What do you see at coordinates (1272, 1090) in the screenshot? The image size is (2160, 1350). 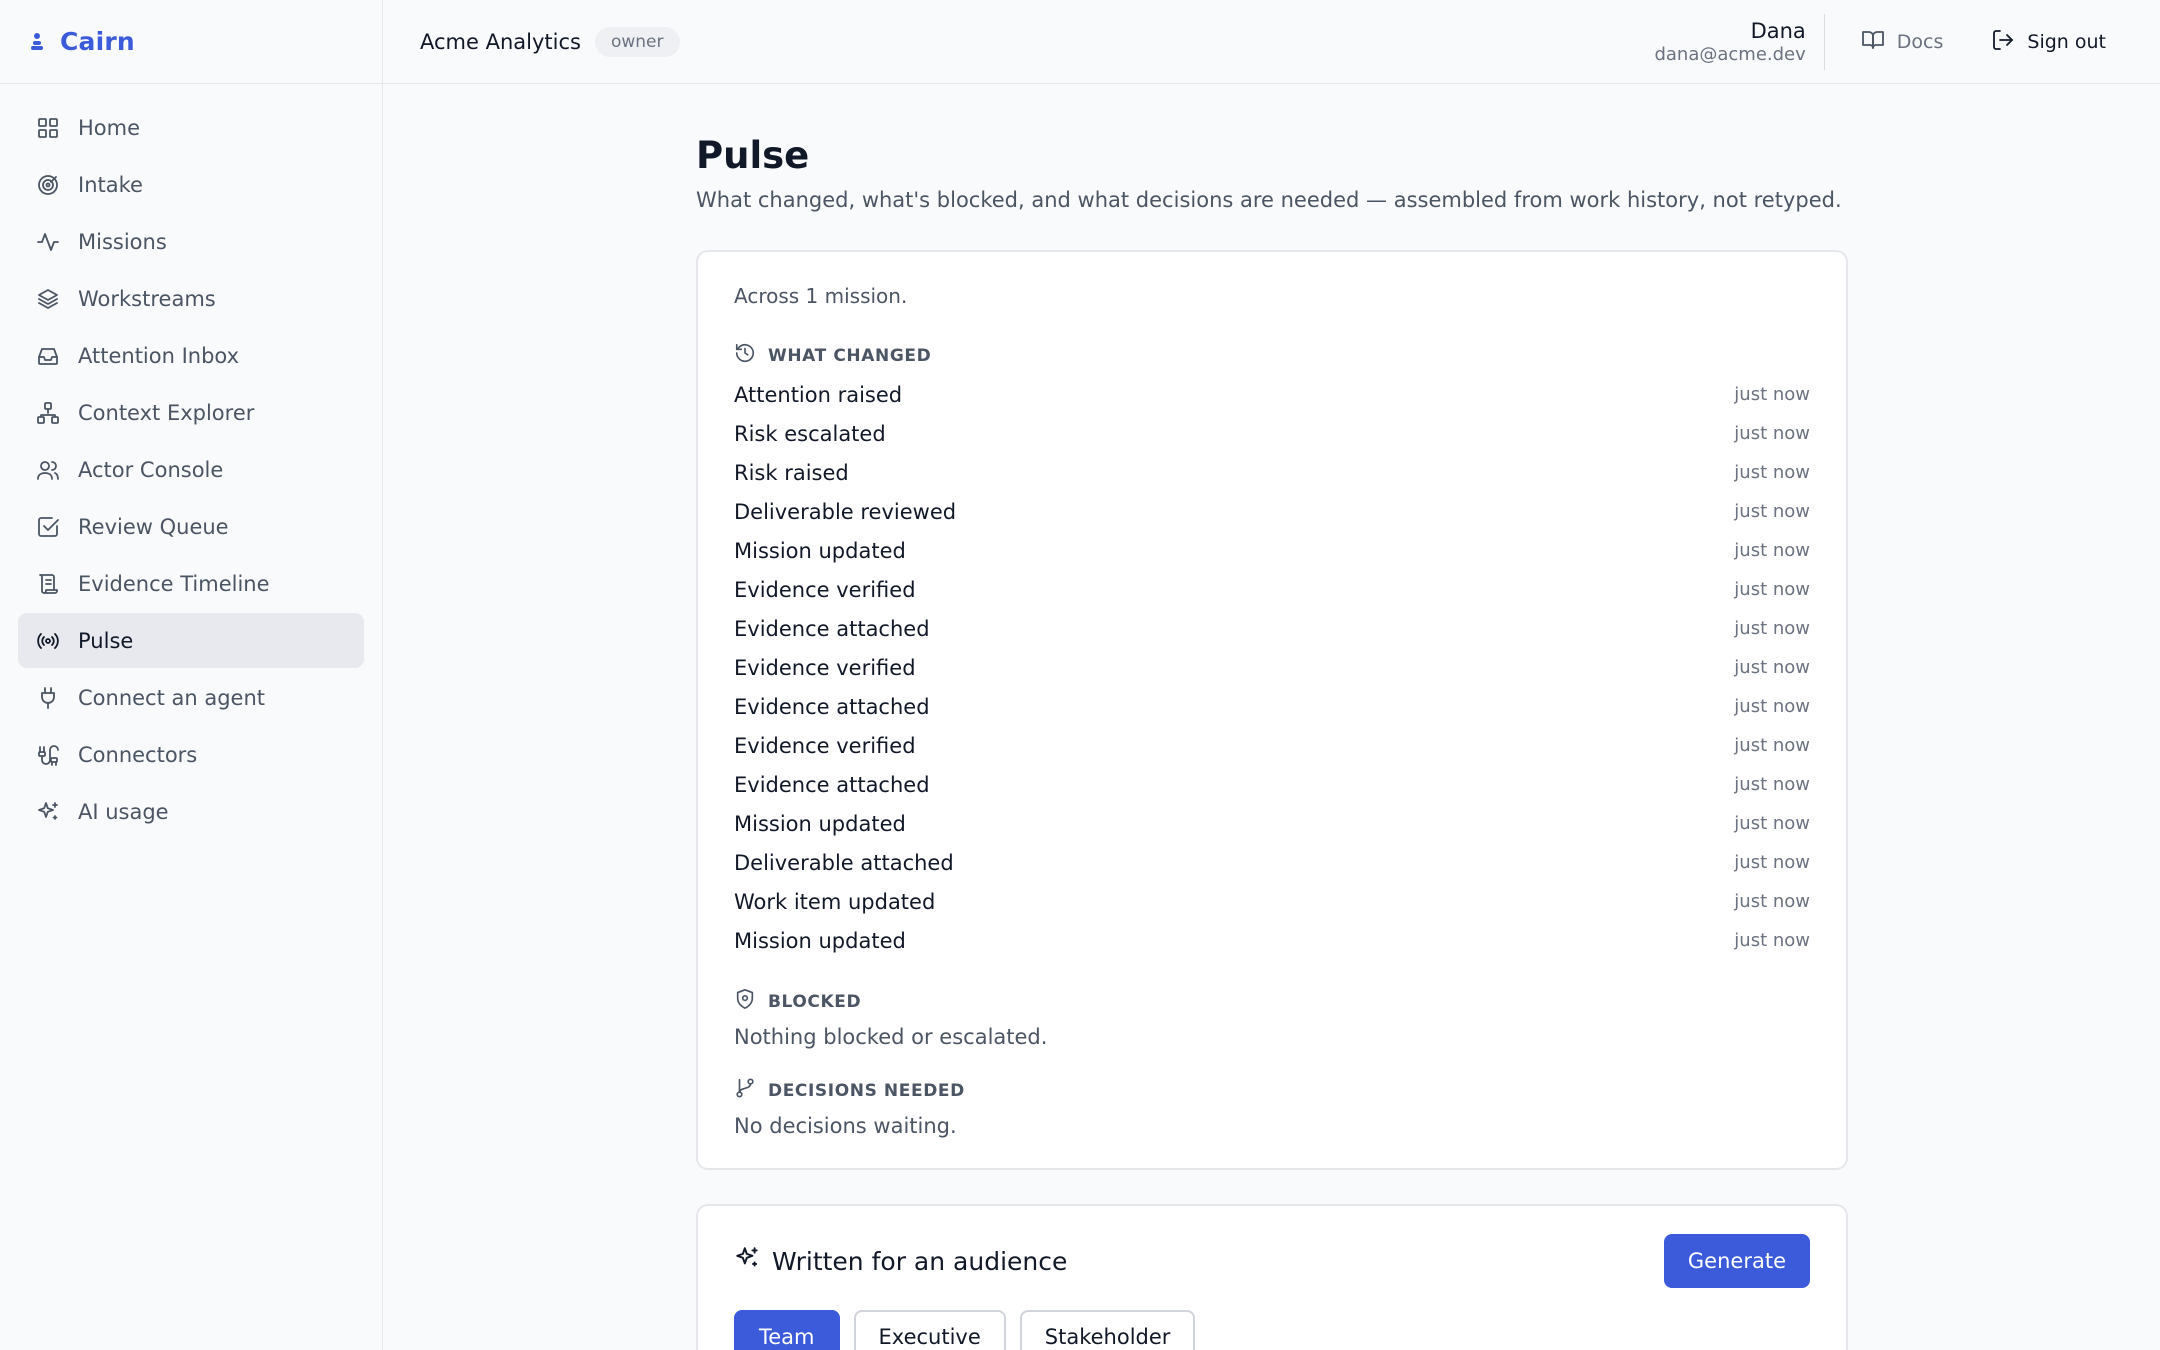 I see `decisions-heading: DECISIONS NEEDED` at bounding box center [1272, 1090].